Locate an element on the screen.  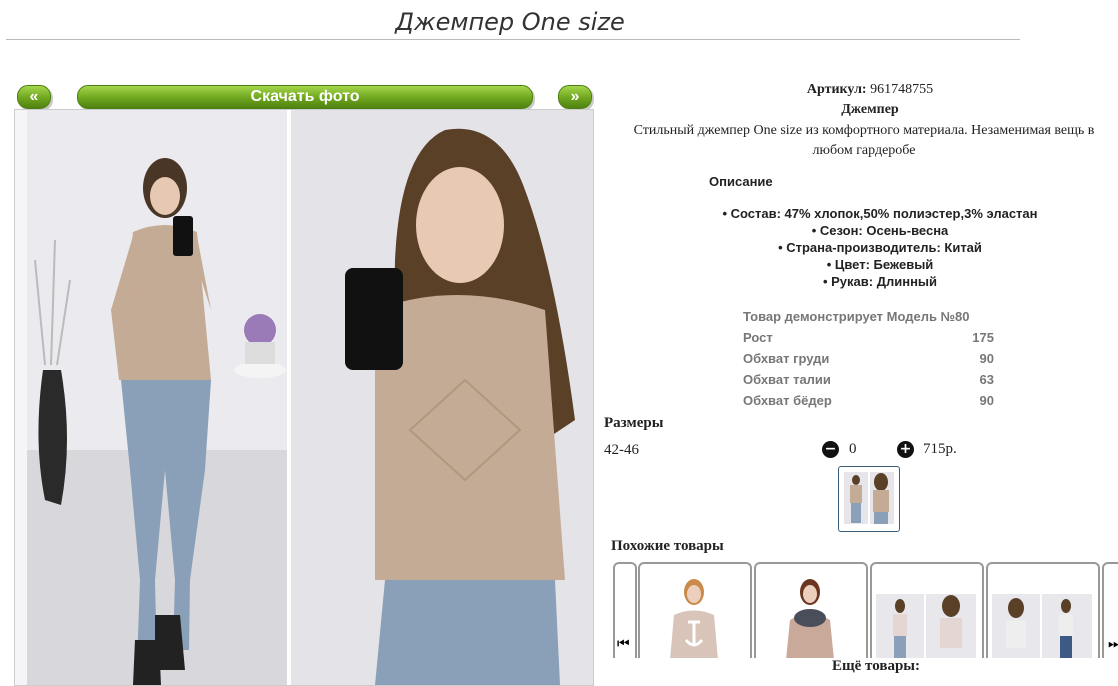
product-name: Джемпер is located at coordinates (870, 109).